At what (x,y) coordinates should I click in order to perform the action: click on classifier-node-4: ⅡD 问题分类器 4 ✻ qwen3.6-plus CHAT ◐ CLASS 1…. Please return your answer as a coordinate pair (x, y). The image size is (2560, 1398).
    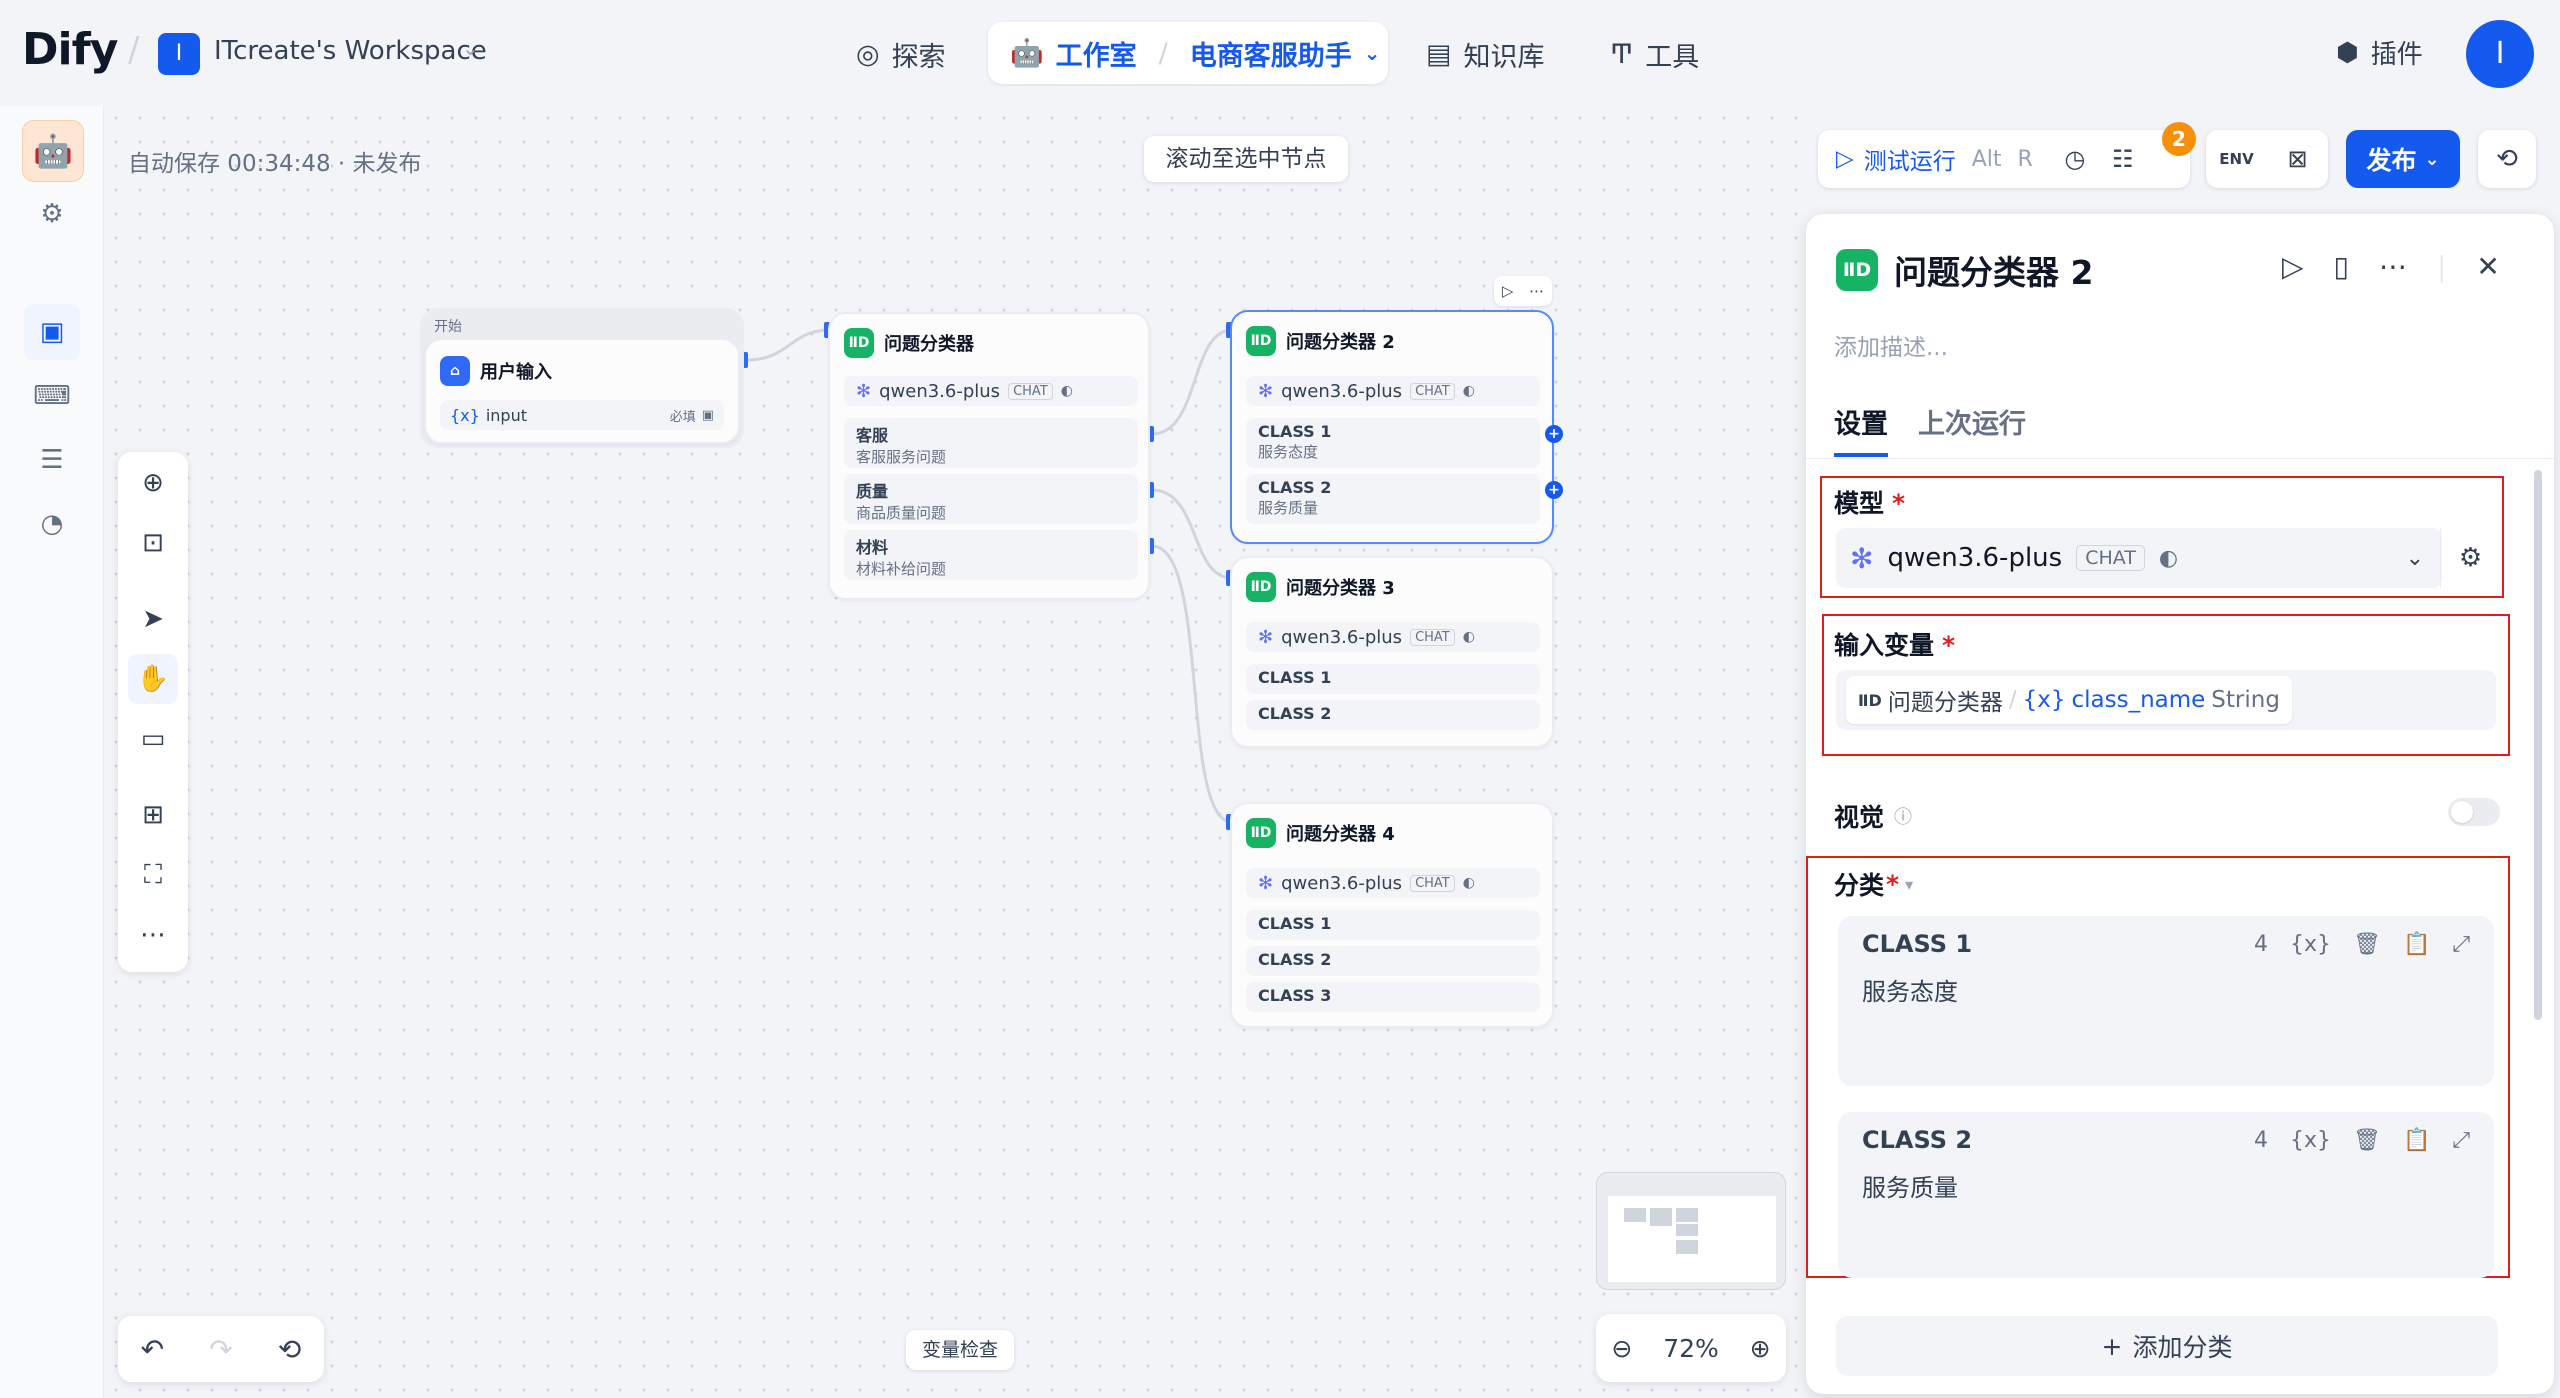
    Looking at the image, I should click on (1392, 915).